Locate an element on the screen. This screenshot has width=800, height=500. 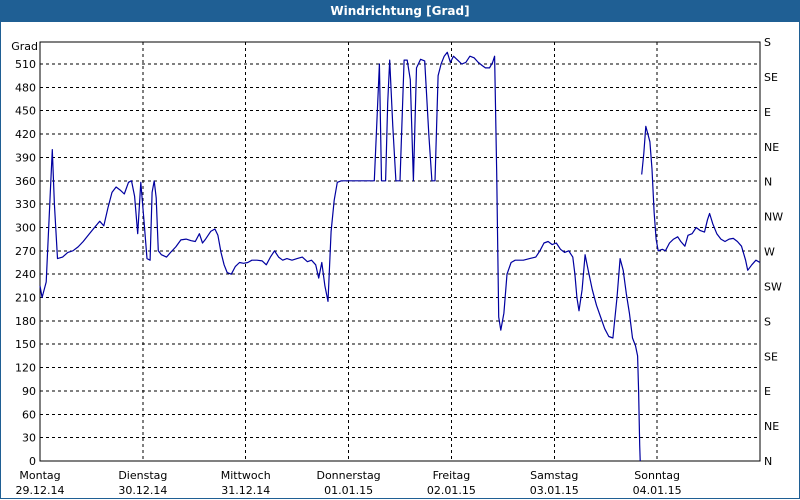
x-tick-date: 29.12.14 is located at coordinates (40, 490).